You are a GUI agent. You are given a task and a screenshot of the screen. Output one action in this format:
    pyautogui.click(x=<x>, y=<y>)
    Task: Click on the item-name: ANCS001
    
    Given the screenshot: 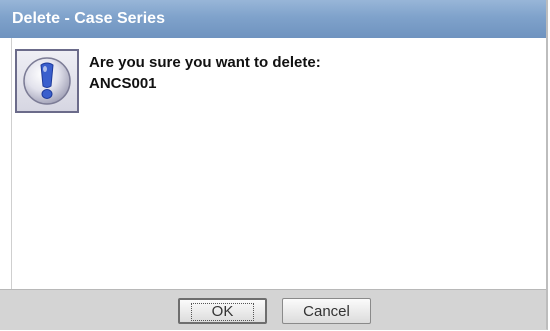 What is the action you would take?
    pyautogui.click(x=123, y=83)
    